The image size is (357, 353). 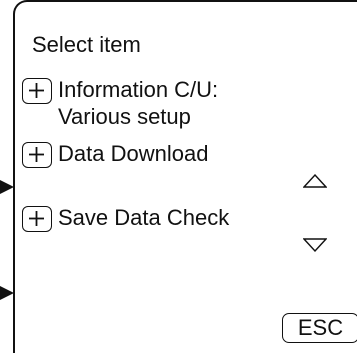 What do you see at coordinates (138, 89) in the screenshot?
I see `menu-item-label: Information C/U:` at bounding box center [138, 89].